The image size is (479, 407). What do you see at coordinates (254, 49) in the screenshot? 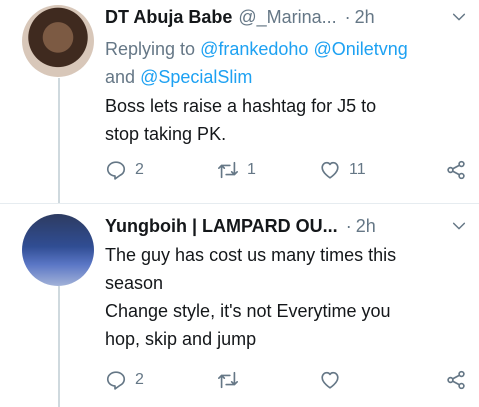
I see `mention-link: @frankedoho` at bounding box center [254, 49].